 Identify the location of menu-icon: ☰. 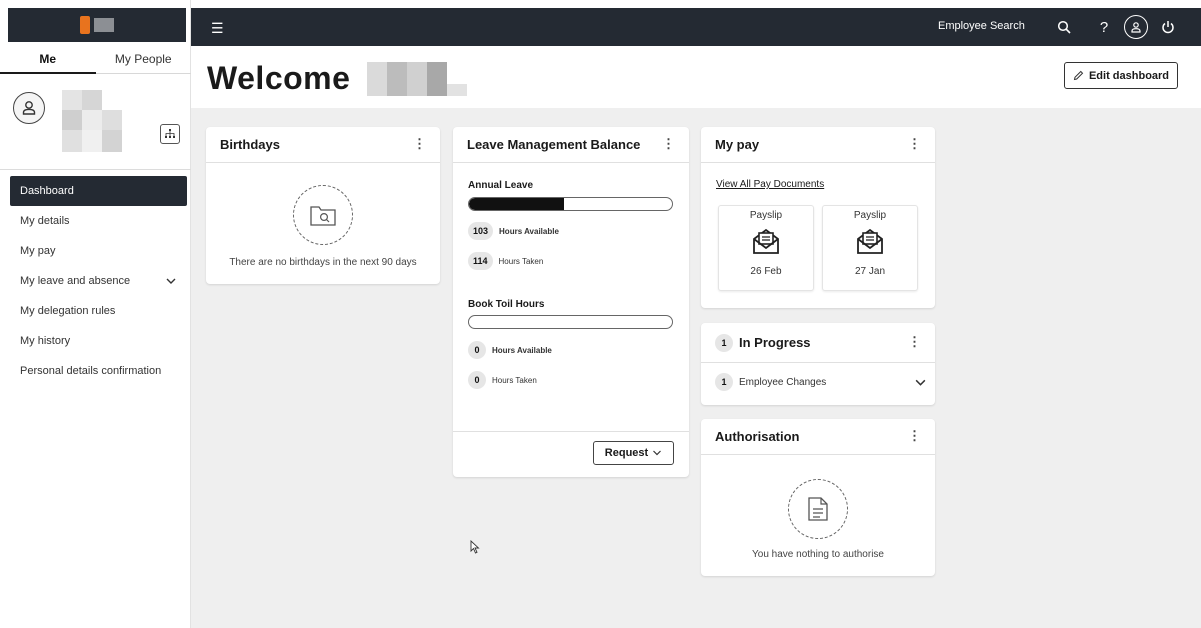
(217, 28).